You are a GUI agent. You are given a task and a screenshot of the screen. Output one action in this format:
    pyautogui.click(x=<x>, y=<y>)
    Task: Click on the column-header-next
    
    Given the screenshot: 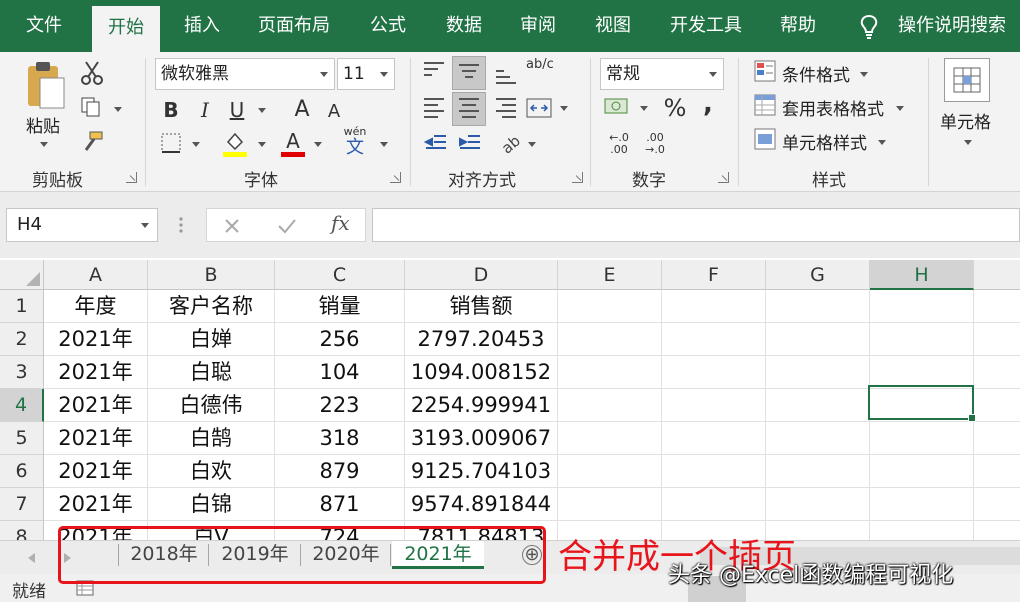 What is the action you would take?
    pyautogui.click(x=997, y=275)
    